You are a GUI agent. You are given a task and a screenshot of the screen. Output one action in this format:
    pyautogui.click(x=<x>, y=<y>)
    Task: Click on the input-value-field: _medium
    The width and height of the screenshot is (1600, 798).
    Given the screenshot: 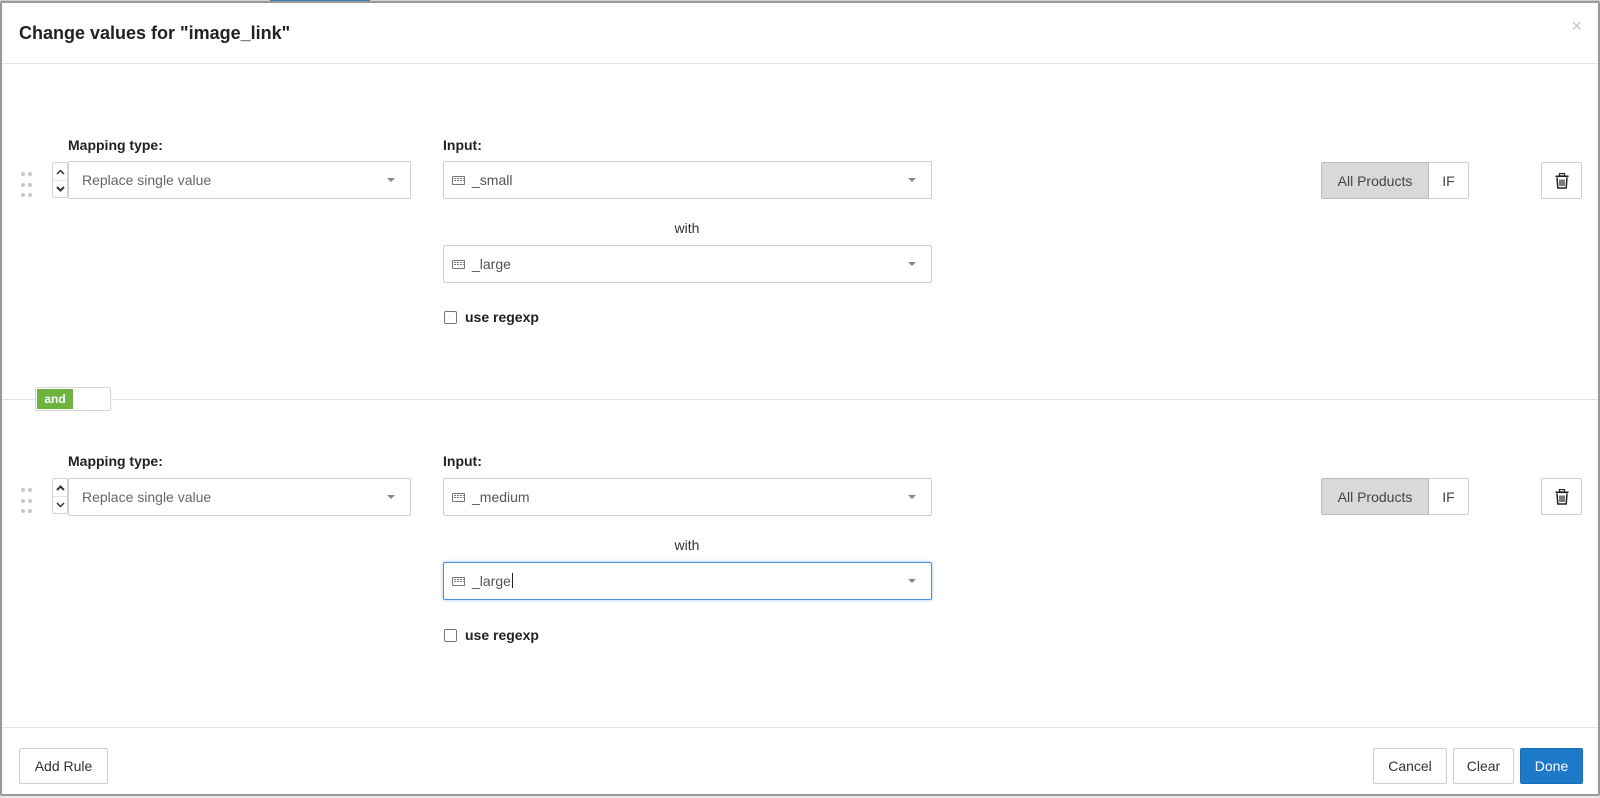 What is the action you would take?
    pyautogui.click(x=687, y=497)
    